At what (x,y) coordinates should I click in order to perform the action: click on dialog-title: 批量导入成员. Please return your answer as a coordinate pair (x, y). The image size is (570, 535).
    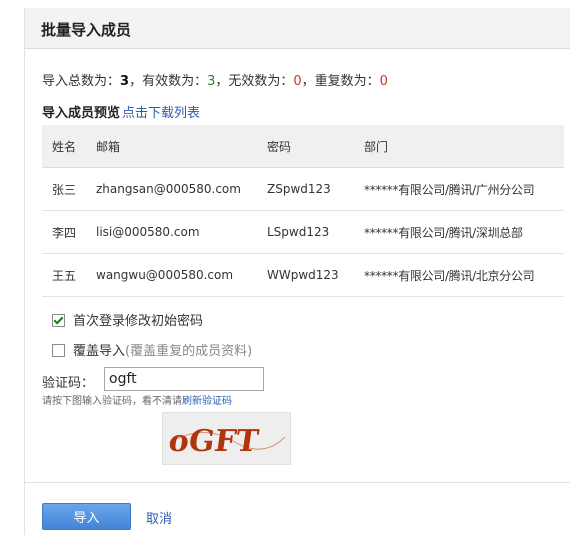
    Looking at the image, I should click on (86, 30).